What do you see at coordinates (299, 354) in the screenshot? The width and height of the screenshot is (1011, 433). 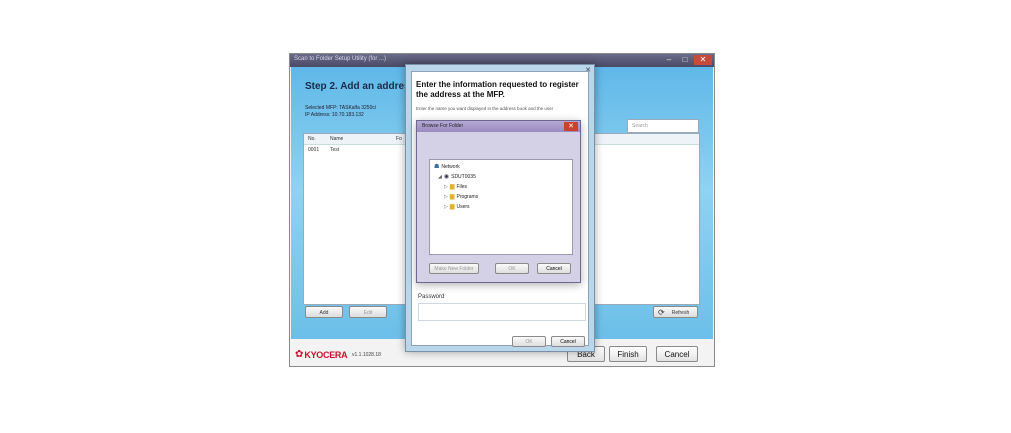 I see `kyocera-logo-icon: ✿` at bounding box center [299, 354].